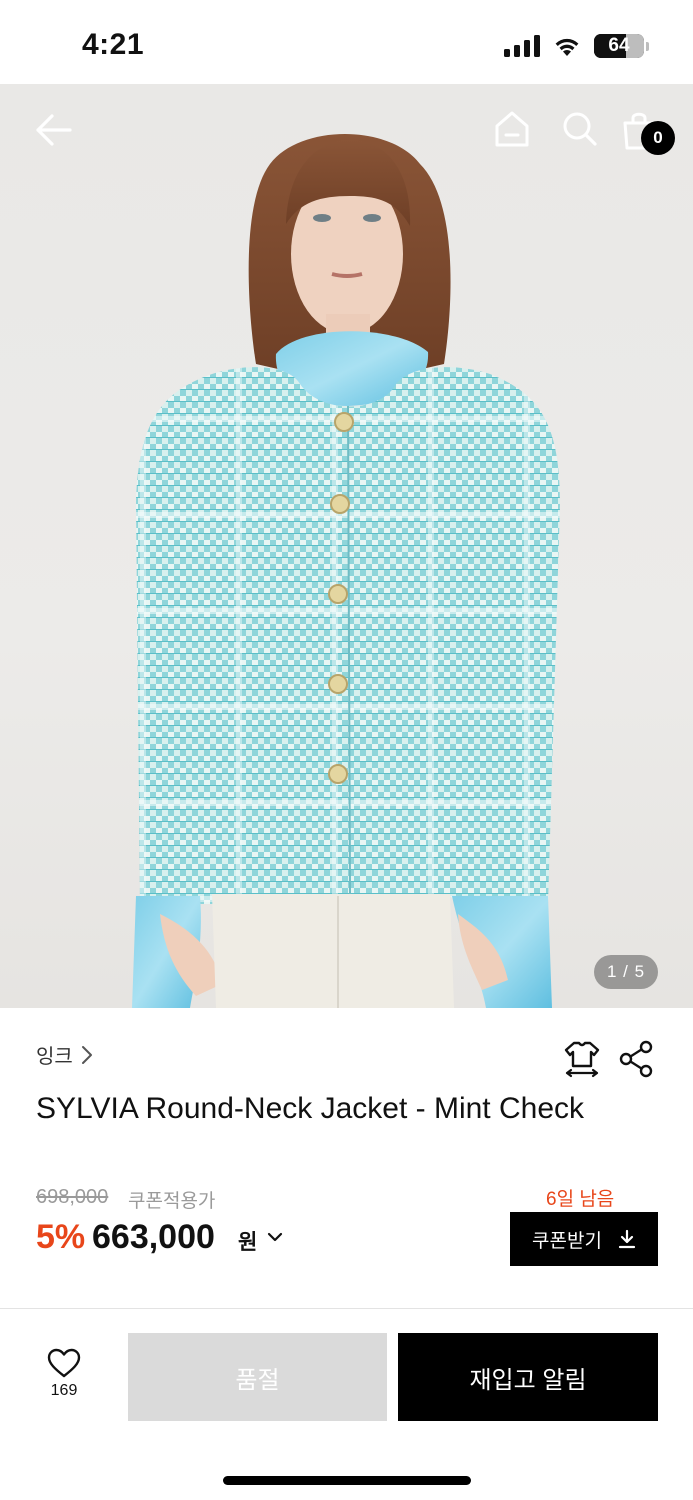 The image size is (693, 1500). Describe the element at coordinates (567, 1241) in the screenshot. I see `get-coupon-label: 쿠폰받기` at that location.